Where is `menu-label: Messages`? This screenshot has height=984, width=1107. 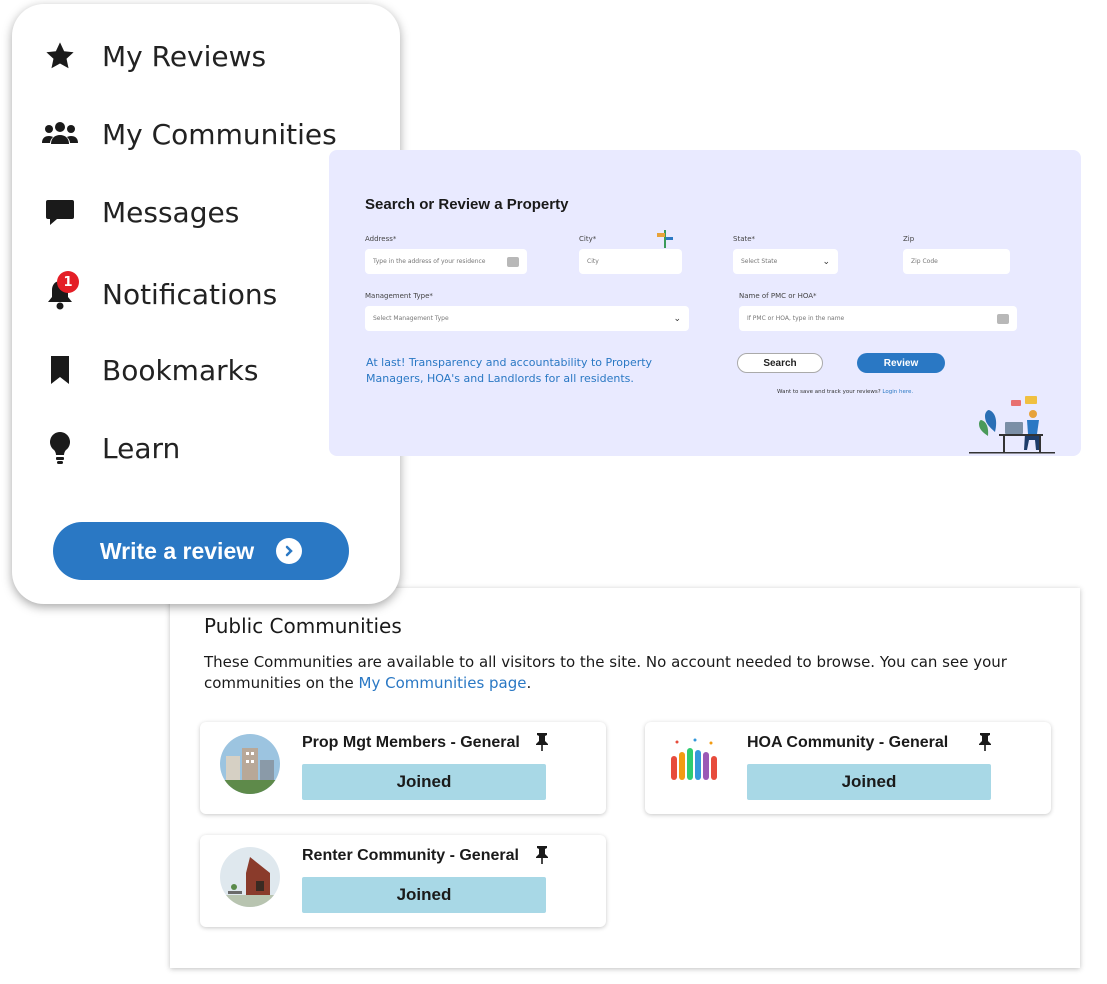 menu-label: Messages is located at coordinates (171, 212).